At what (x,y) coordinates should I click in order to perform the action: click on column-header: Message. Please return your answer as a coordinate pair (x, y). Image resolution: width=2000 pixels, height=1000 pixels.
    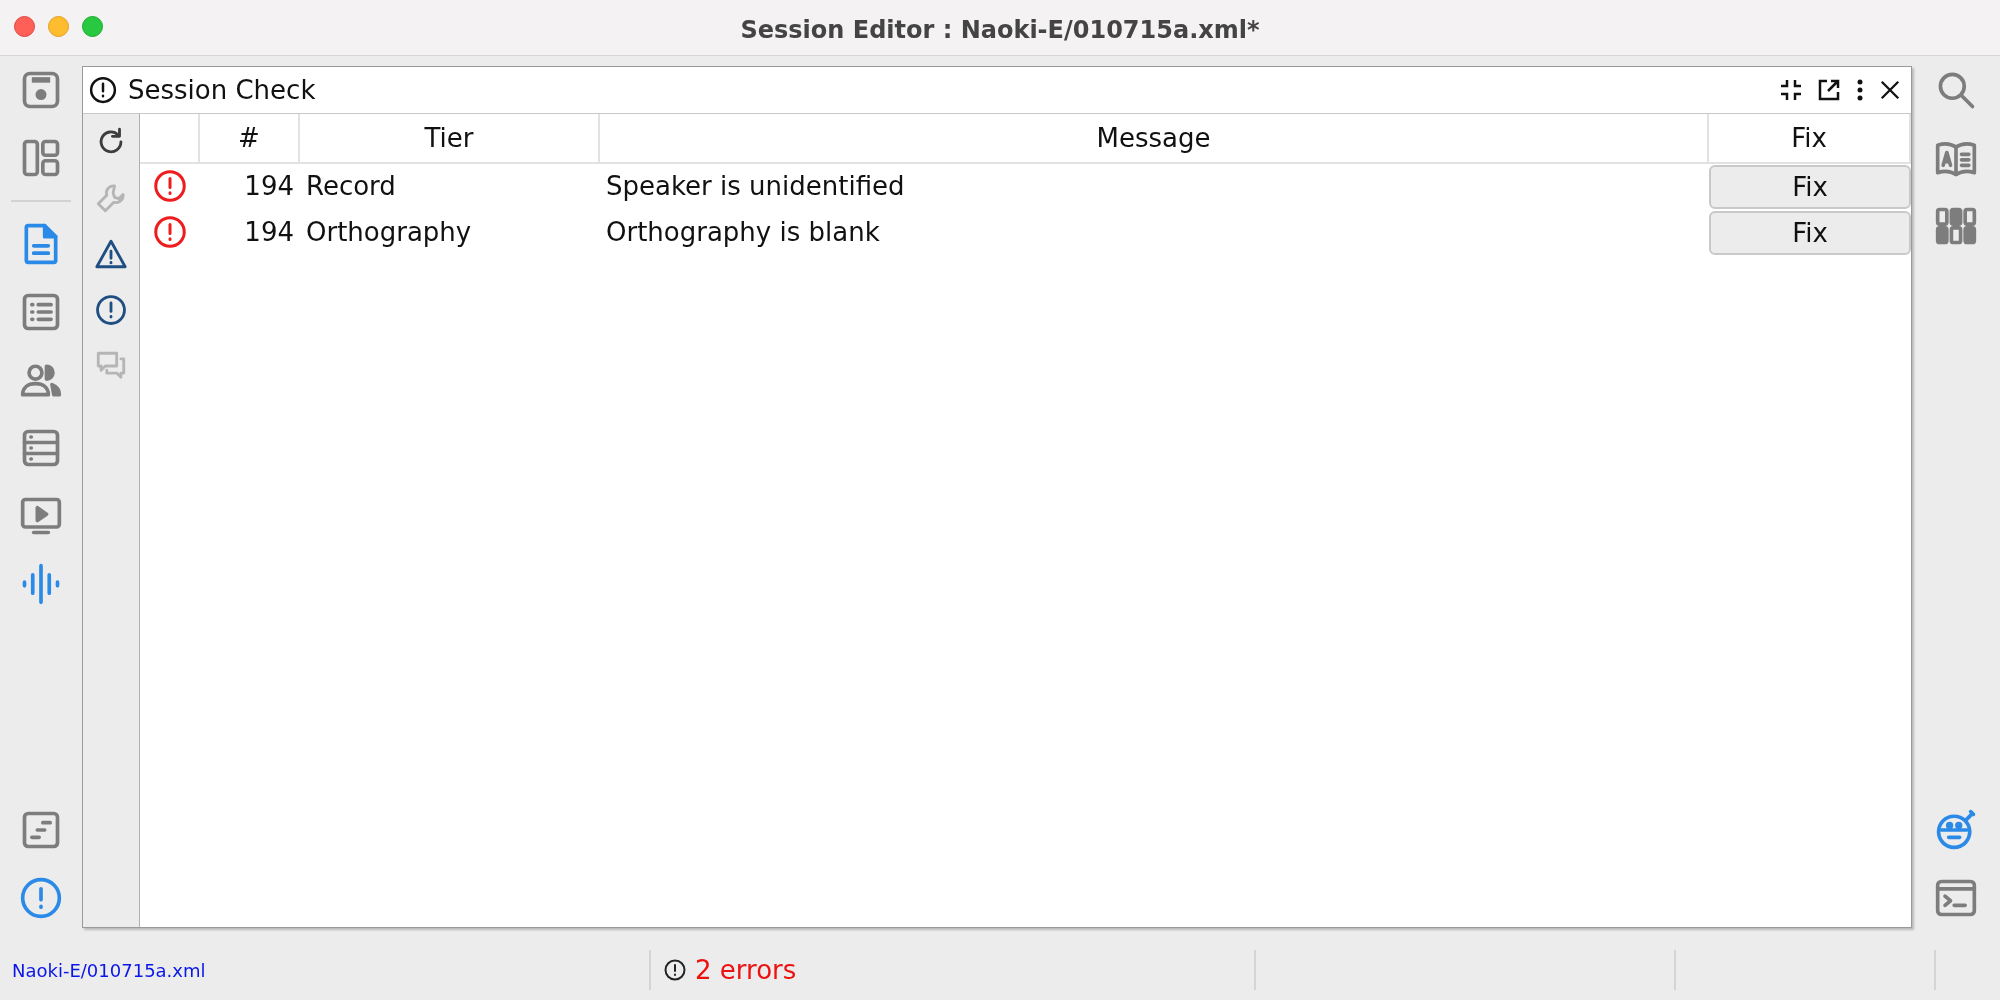
    Looking at the image, I should click on (1154, 139).